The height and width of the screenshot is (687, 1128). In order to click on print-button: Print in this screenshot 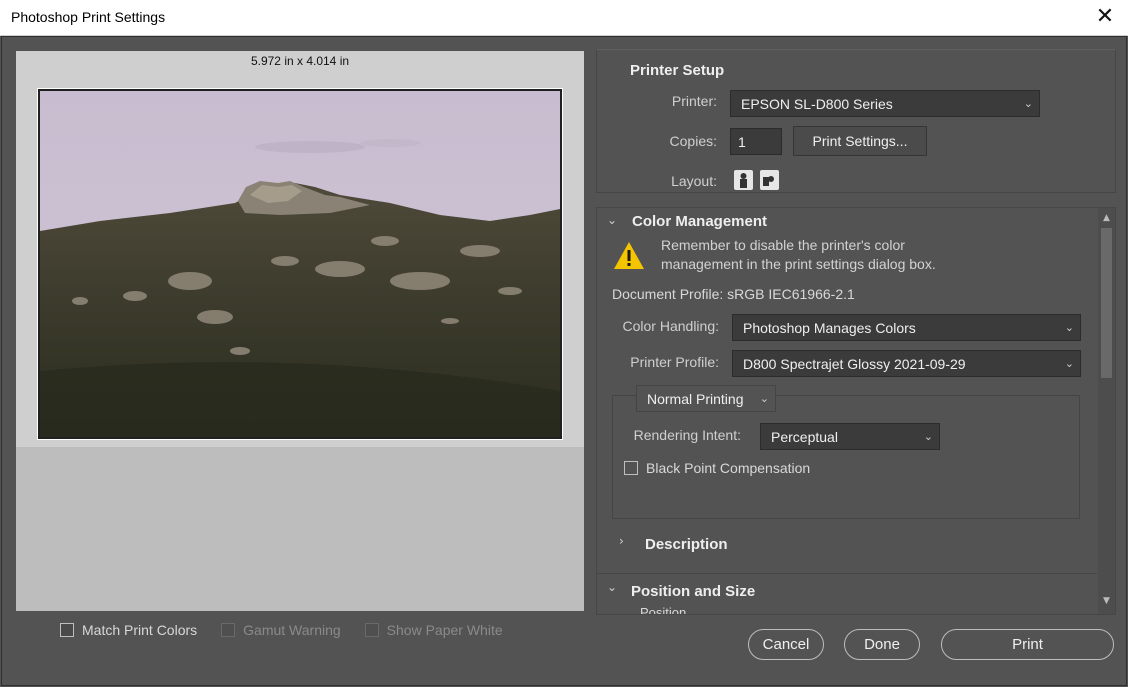, I will do `click(1027, 644)`.